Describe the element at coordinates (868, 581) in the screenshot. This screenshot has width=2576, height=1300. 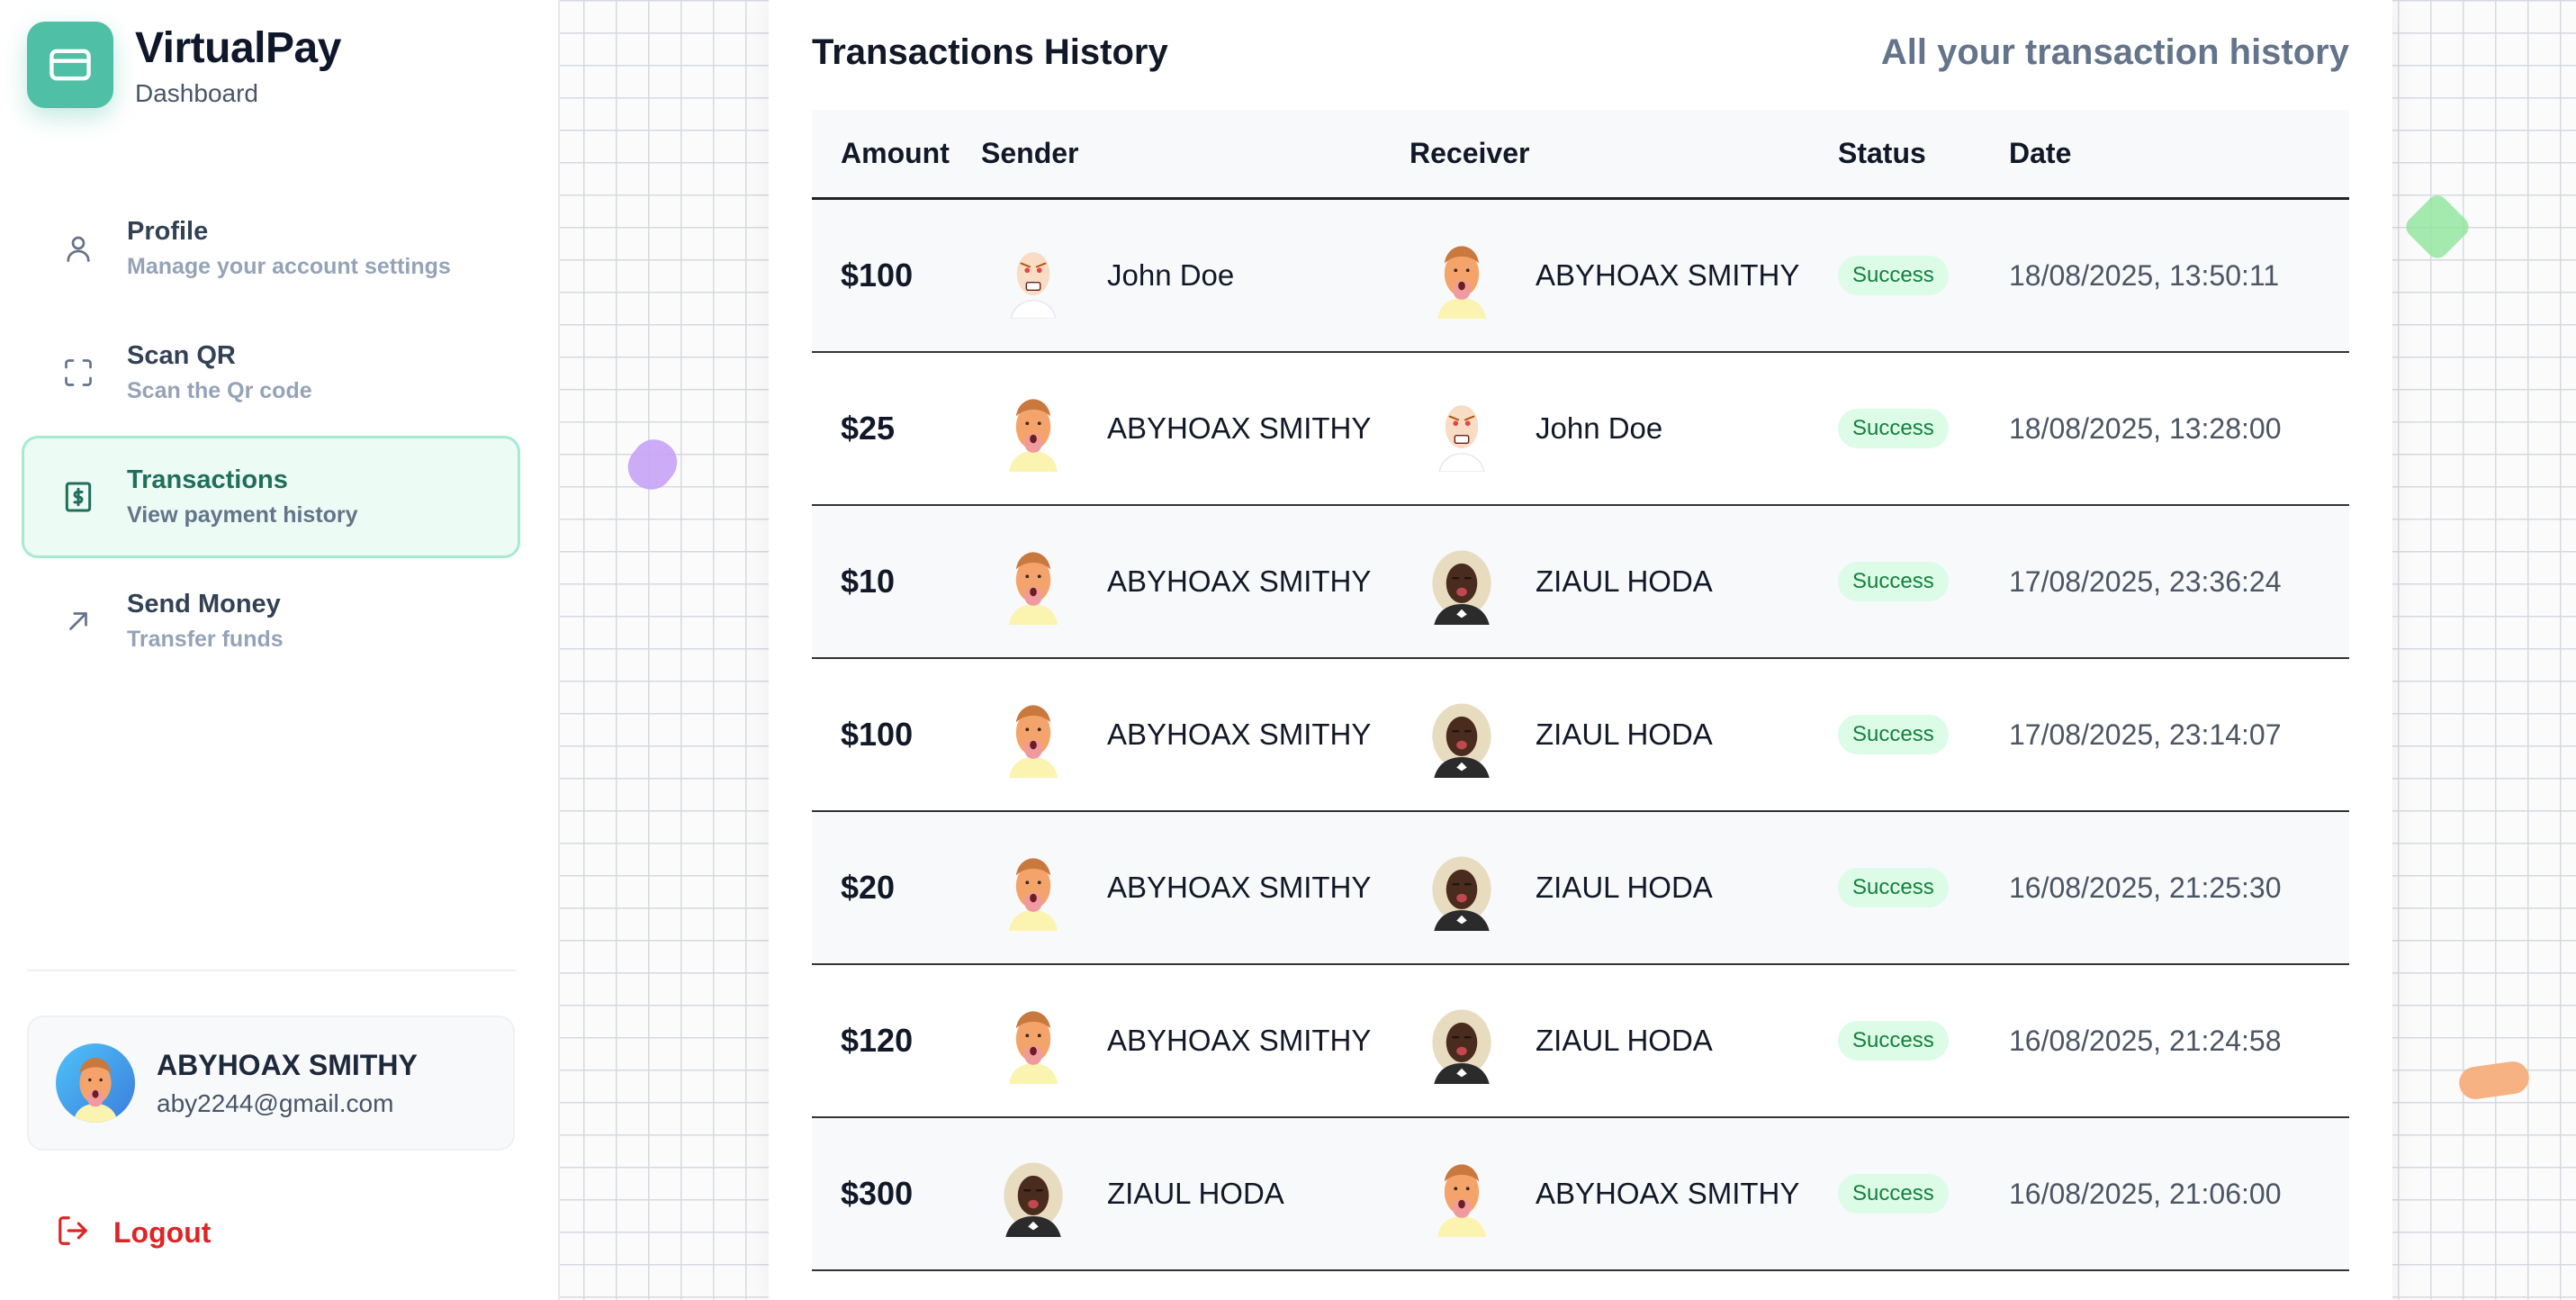
I see `amount-cell: $10` at that location.